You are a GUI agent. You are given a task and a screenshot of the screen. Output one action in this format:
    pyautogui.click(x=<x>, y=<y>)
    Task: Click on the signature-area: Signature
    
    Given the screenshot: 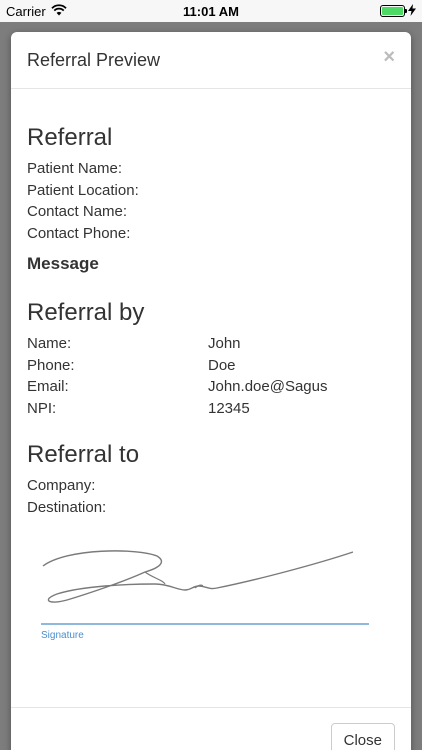 What is the action you would take?
    pyautogui.click(x=211, y=584)
    